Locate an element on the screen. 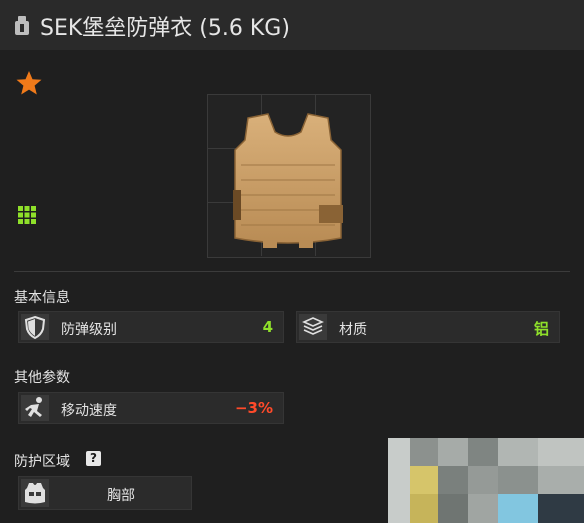 This screenshot has height=523, width=584. body-armor-vest is located at coordinates (288, 180).